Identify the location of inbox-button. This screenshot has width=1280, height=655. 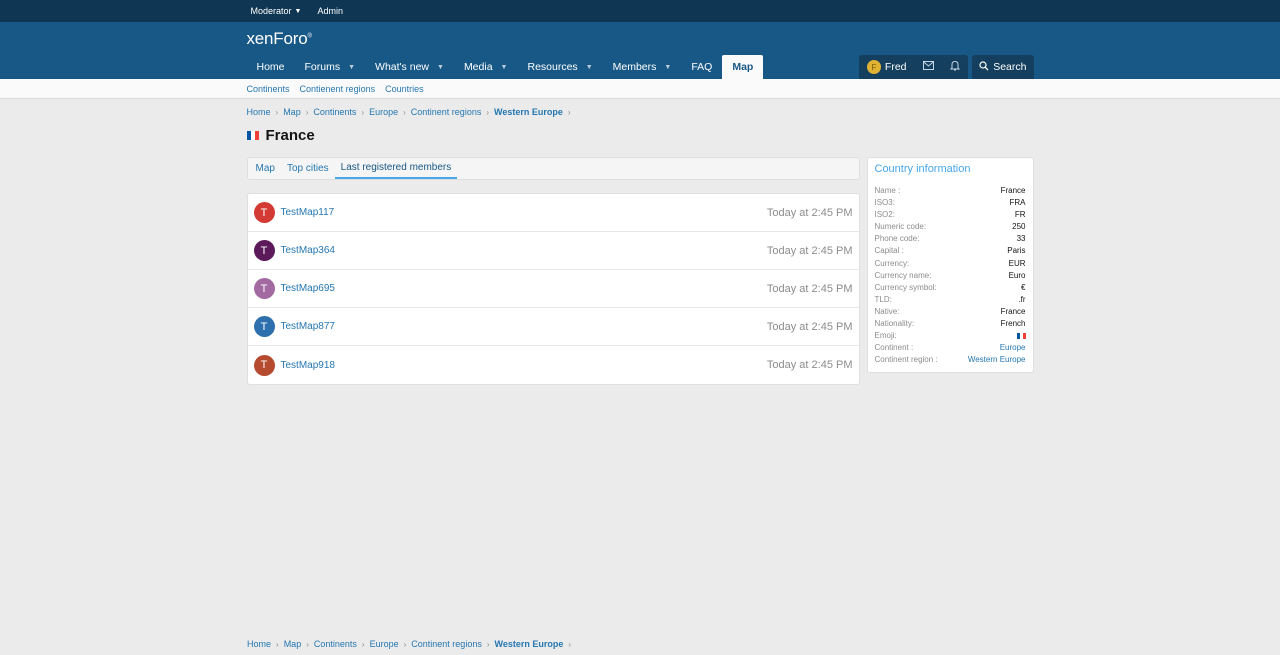
(928, 67).